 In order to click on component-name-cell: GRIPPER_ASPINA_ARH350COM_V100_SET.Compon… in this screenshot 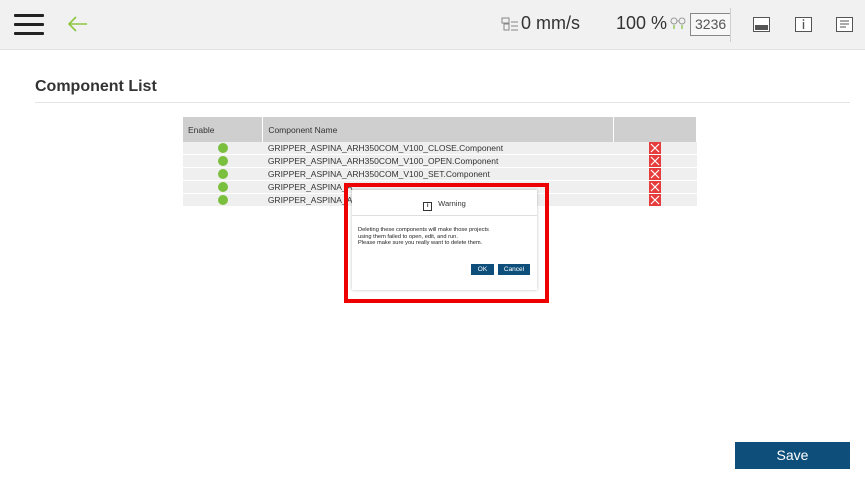, I will do `click(438, 174)`.